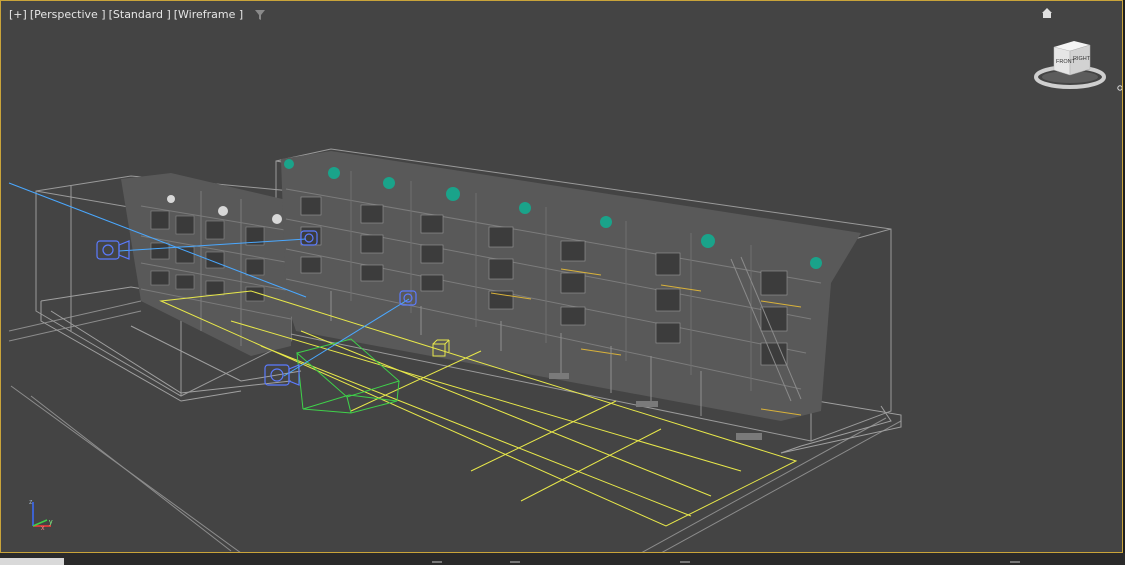 The width and height of the screenshot is (1125, 565). I want to click on filter-icon, so click(260, 15).